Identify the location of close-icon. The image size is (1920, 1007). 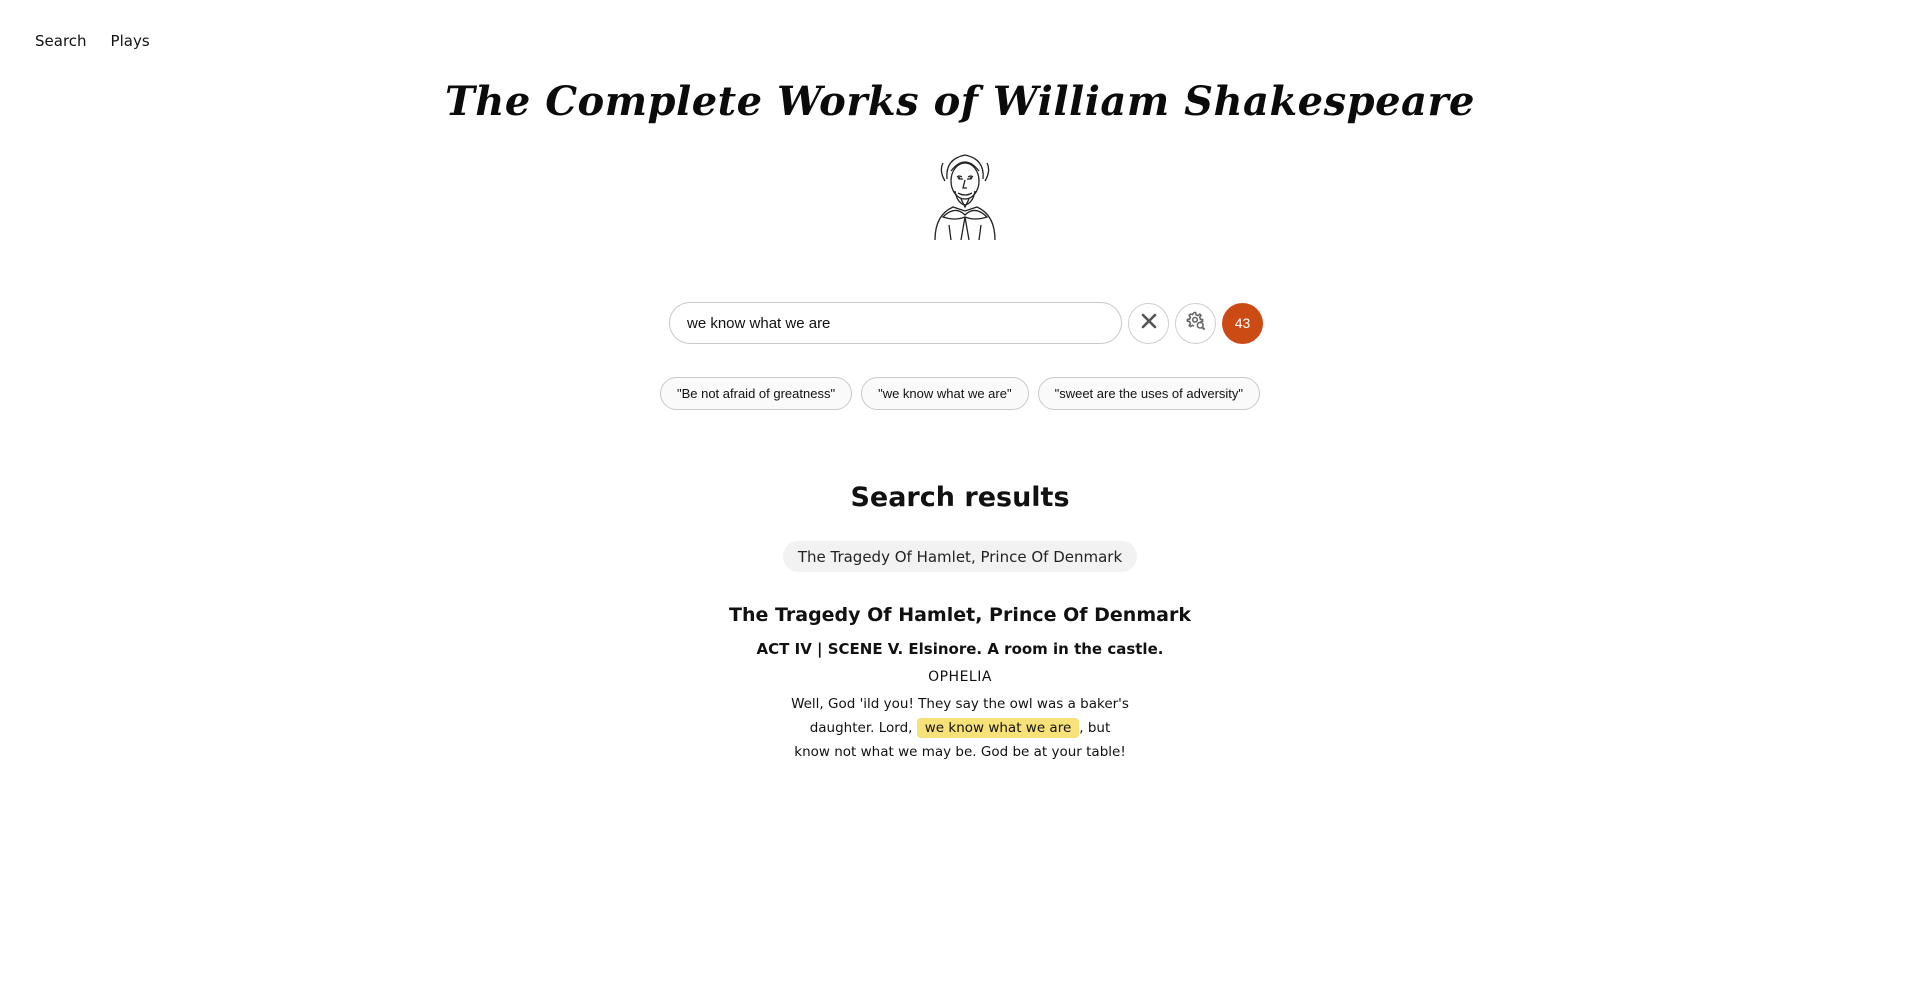
(1149, 323).